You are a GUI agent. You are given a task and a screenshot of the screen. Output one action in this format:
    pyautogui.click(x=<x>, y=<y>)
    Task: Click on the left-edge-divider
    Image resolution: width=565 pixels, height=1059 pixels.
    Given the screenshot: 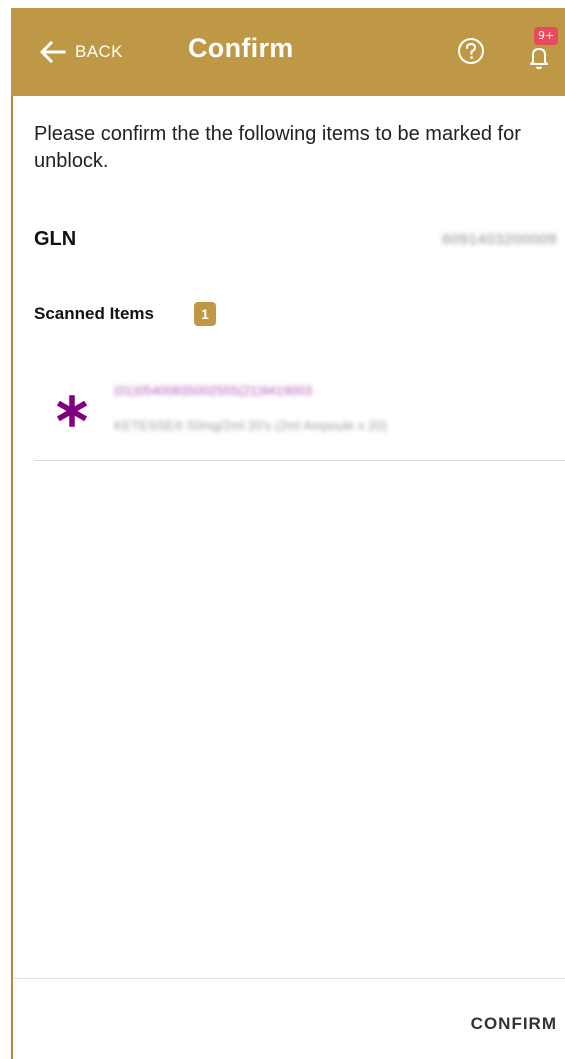 What is the action you would take?
    pyautogui.click(x=12, y=577)
    